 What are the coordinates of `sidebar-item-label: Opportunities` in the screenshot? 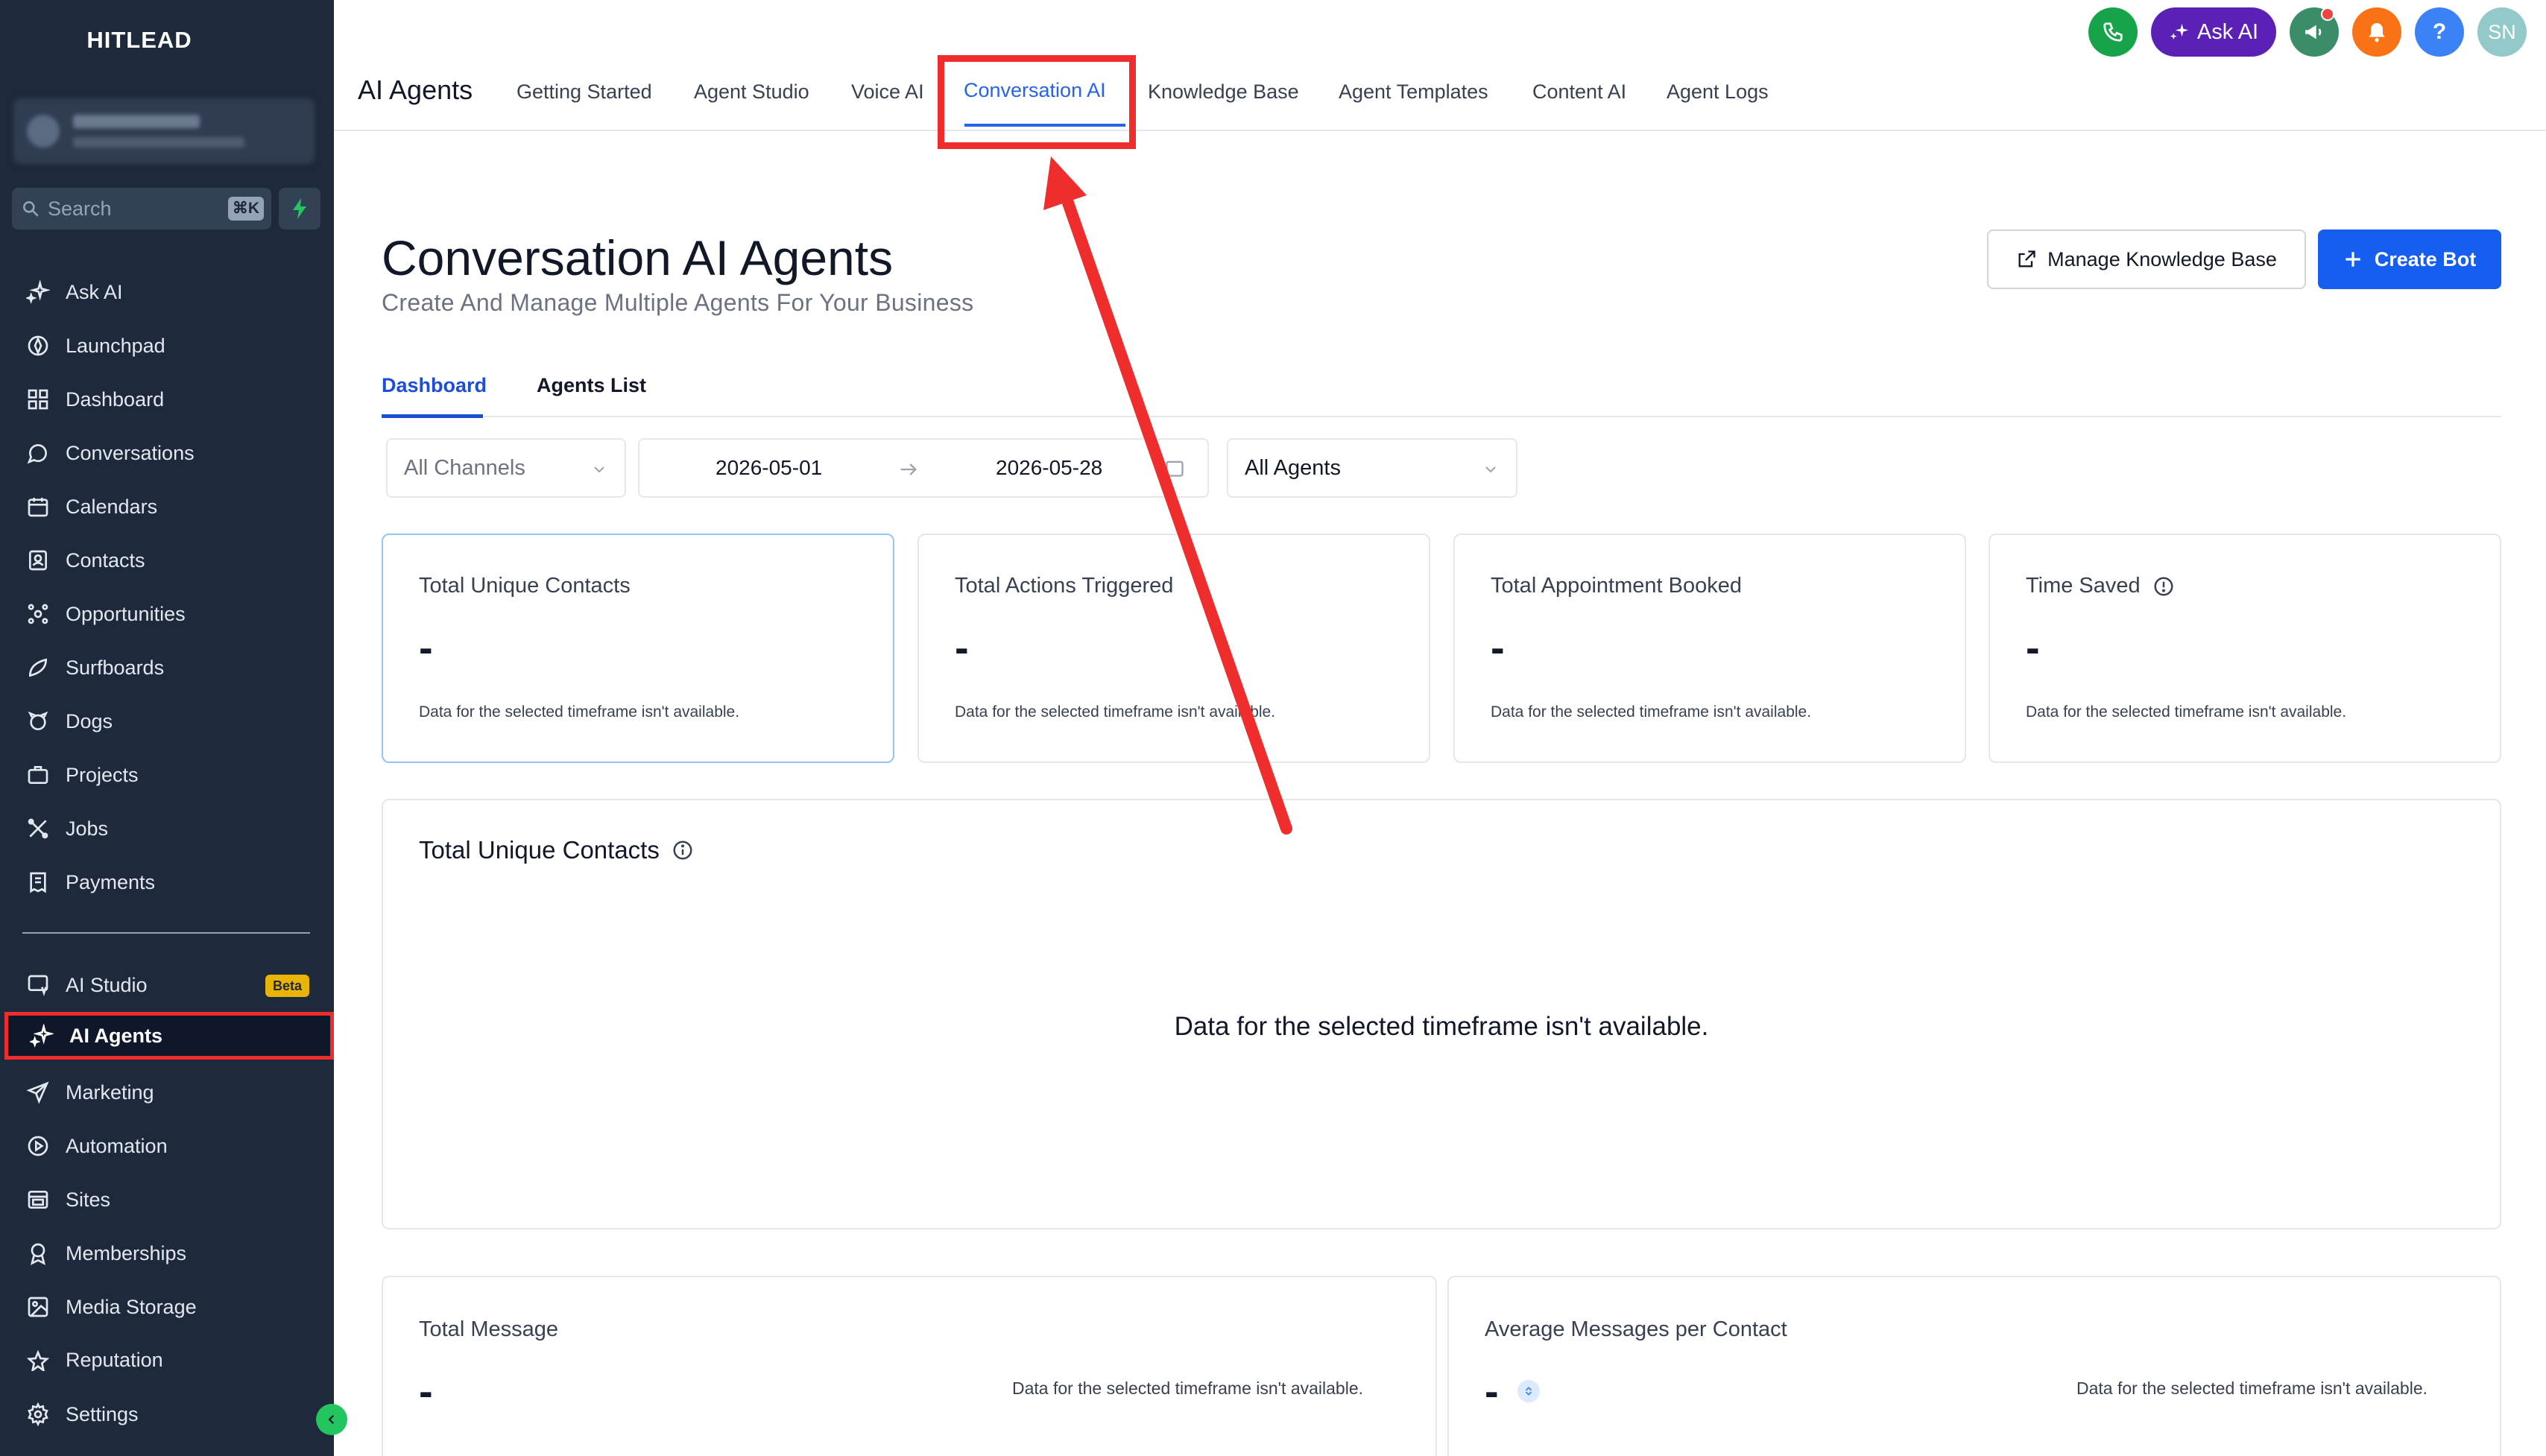 It's located at (126, 613).